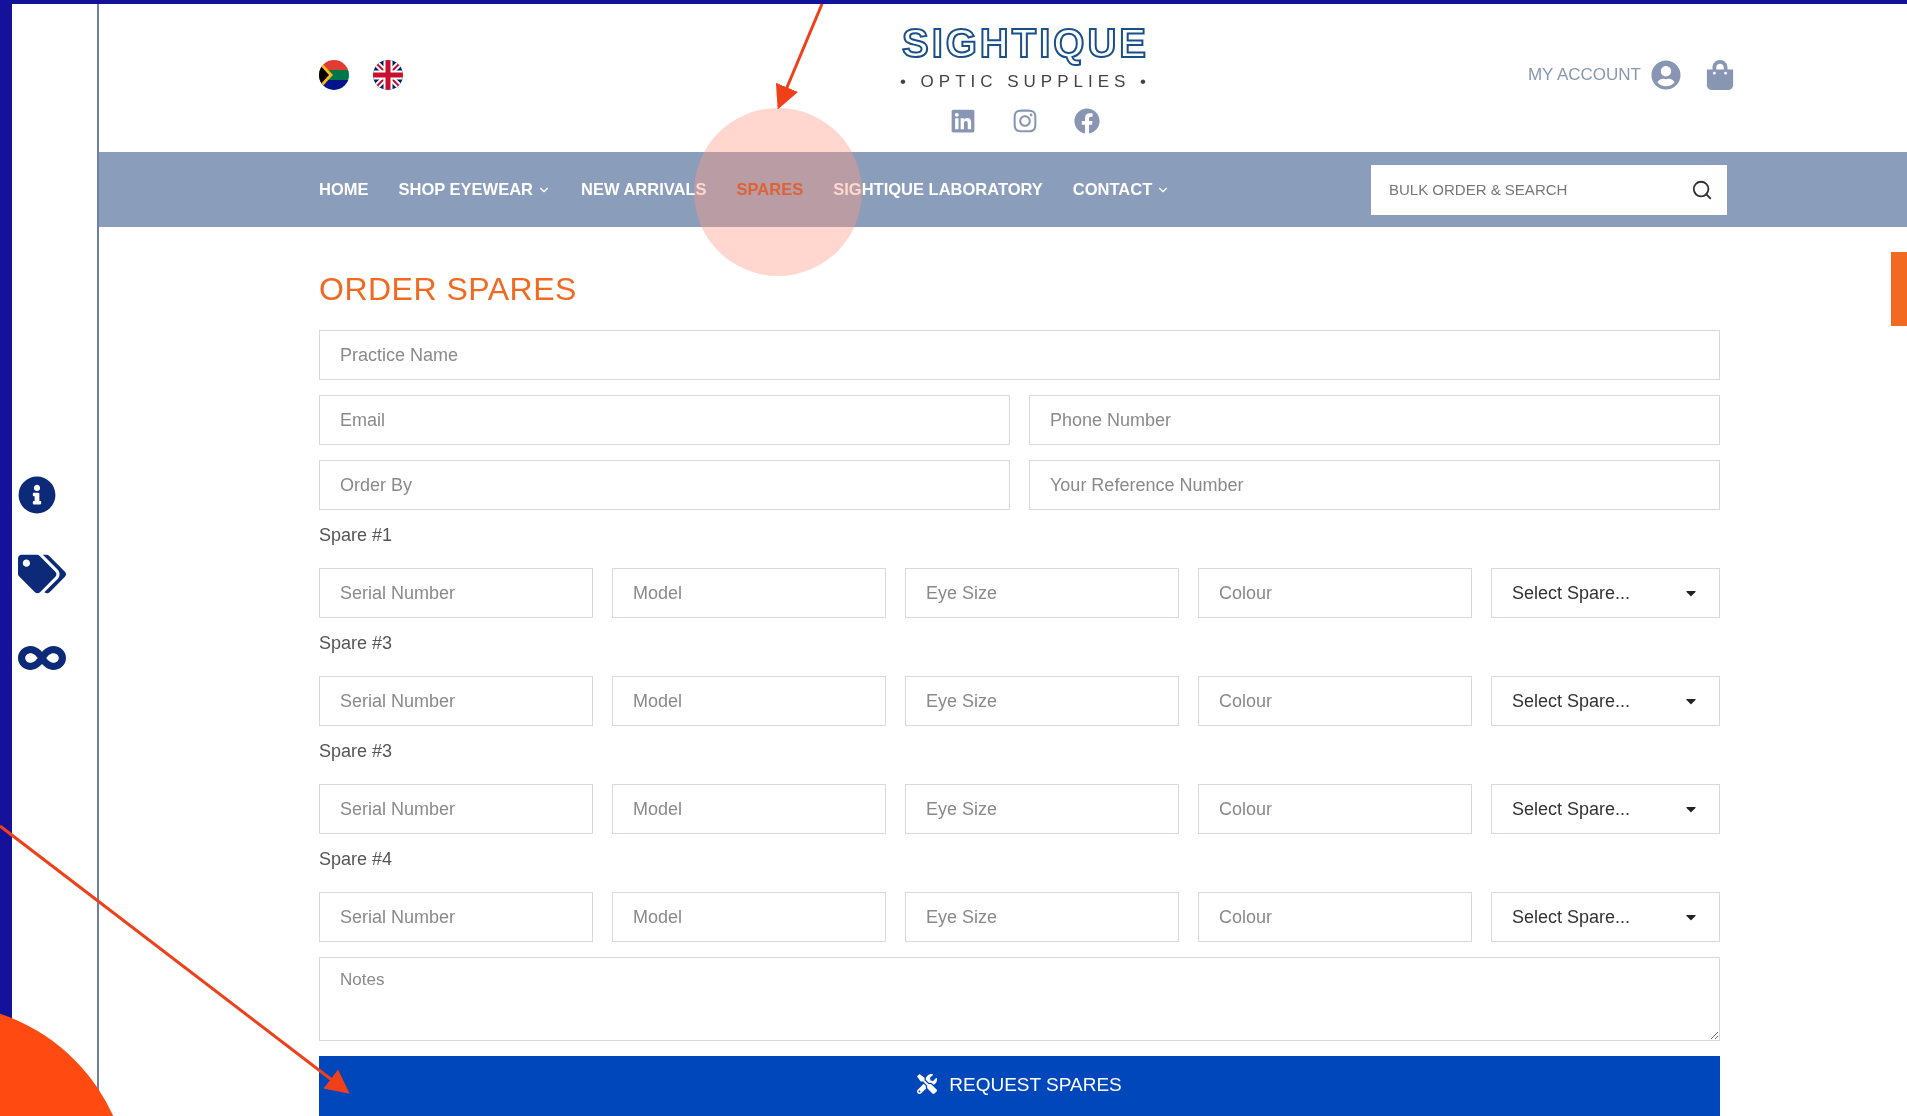 The image size is (1907, 1116). I want to click on input-field: Email, so click(664, 420).